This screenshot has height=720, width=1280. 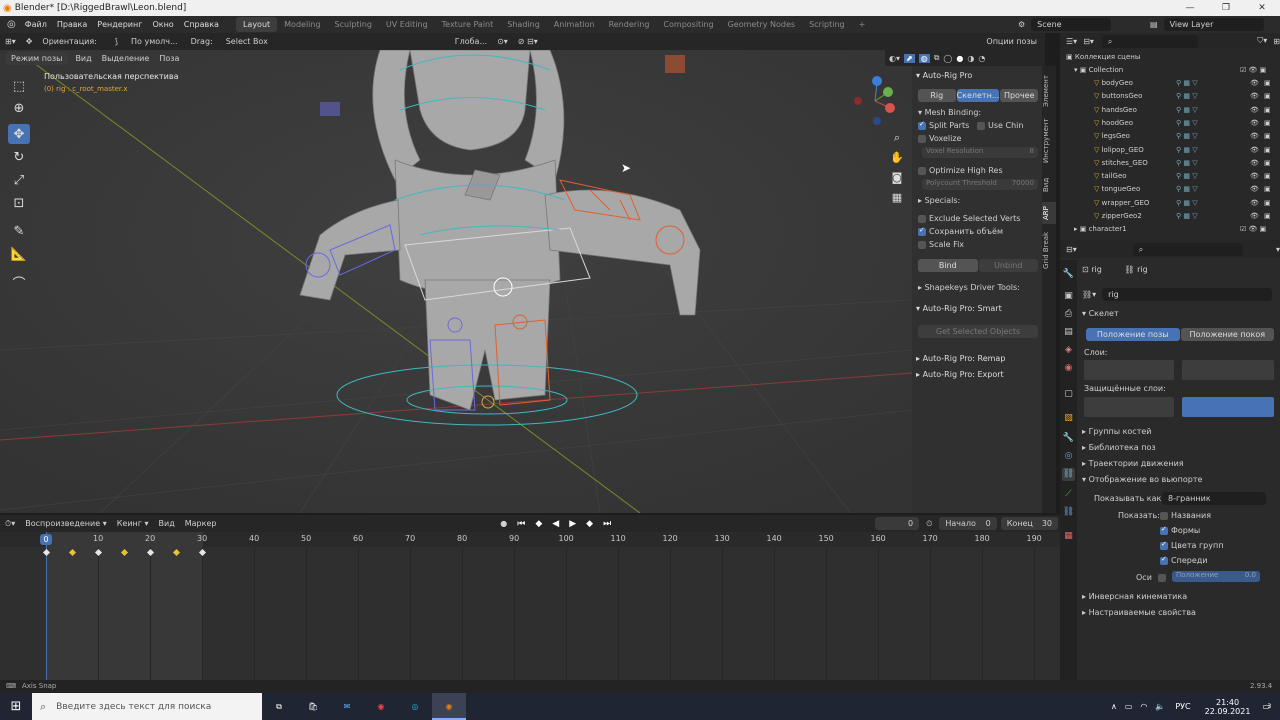 I want to click on mode-dropdown: Режим позы, so click(x=37, y=58).